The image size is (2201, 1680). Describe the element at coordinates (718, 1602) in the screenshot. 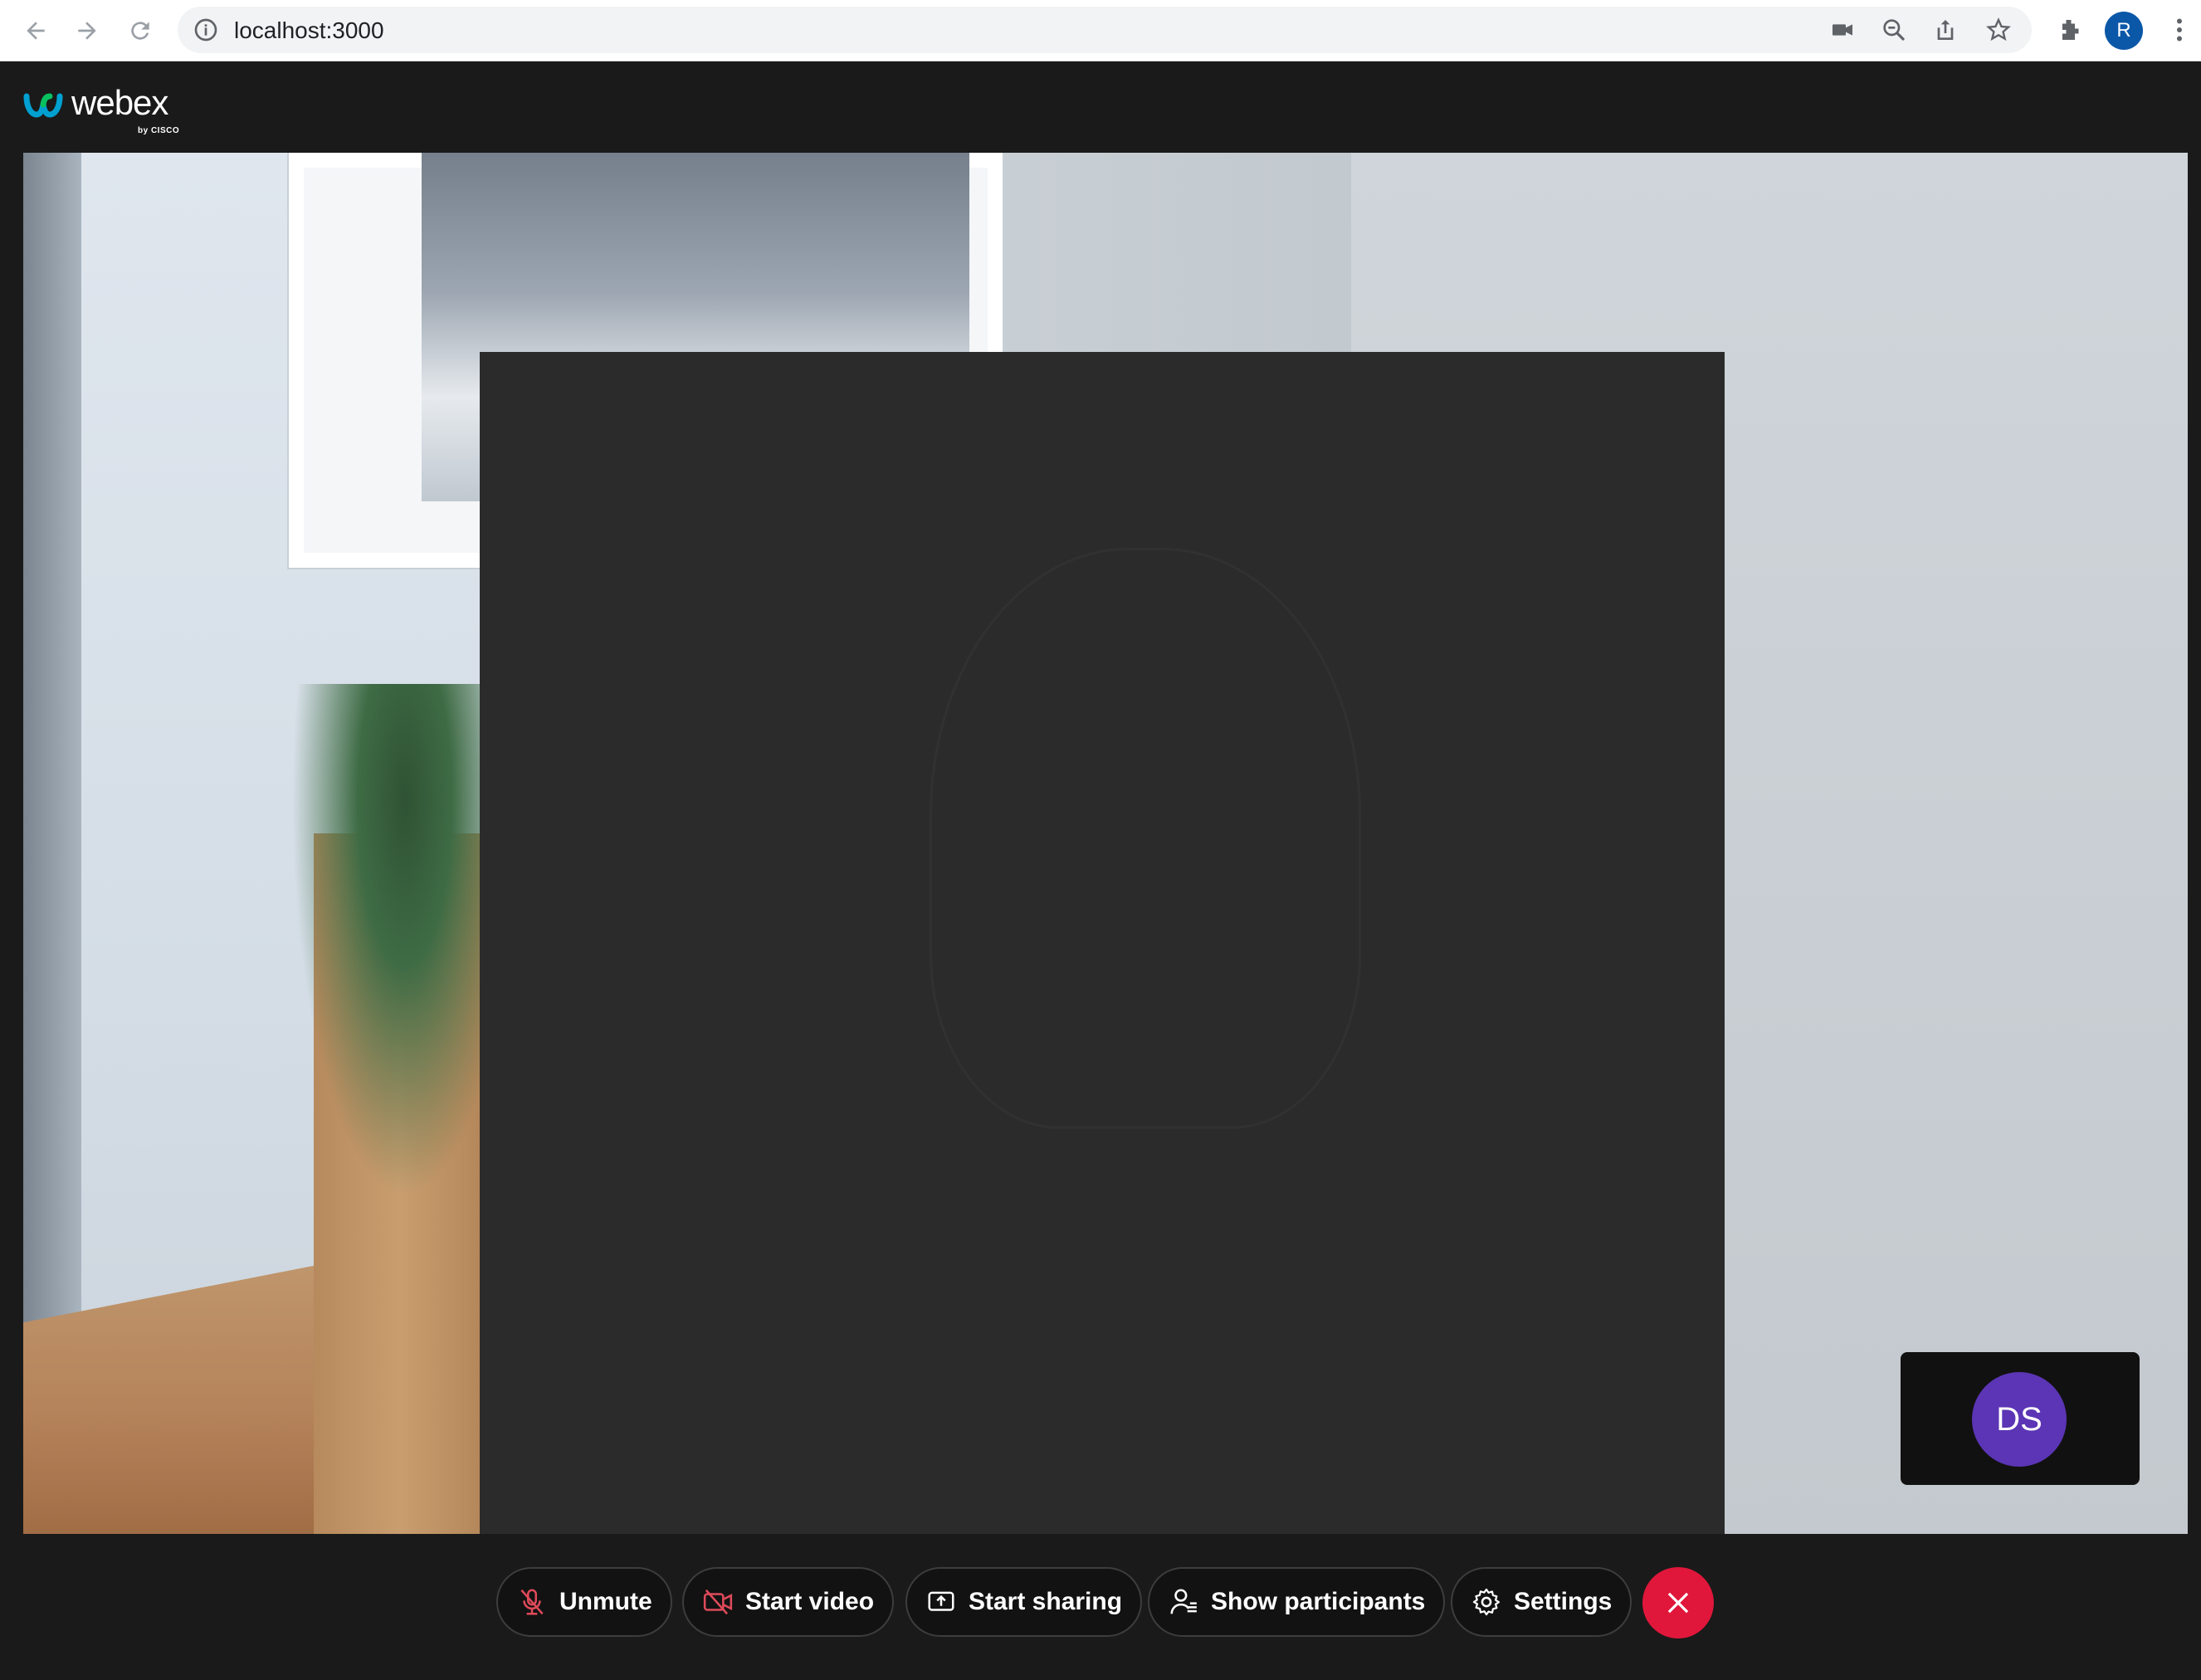

I see `video-off-icon` at that location.